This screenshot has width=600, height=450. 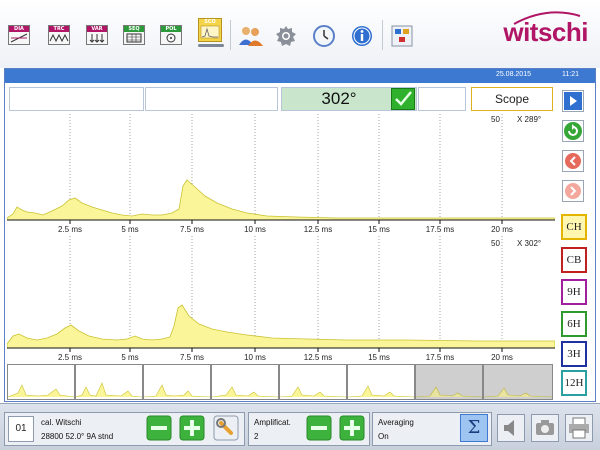 What do you see at coordinates (286, 36) in the screenshot?
I see `gear-icon` at bounding box center [286, 36].